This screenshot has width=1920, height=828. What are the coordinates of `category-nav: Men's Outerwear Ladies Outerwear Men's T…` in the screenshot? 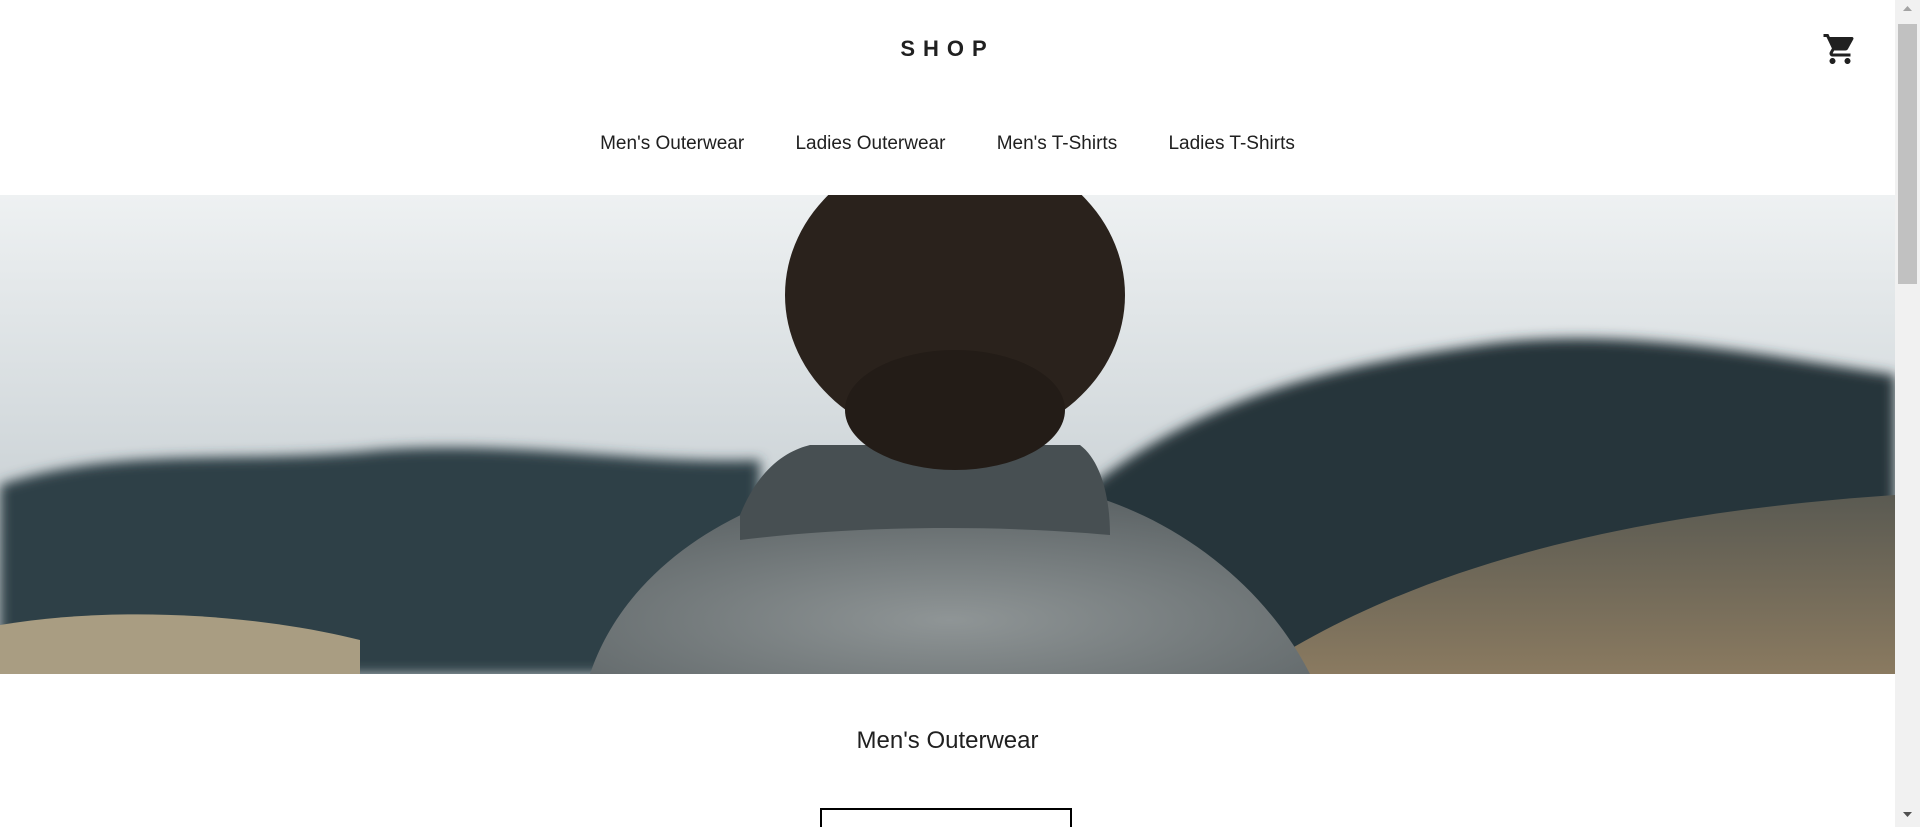 It's located at (947, 144).